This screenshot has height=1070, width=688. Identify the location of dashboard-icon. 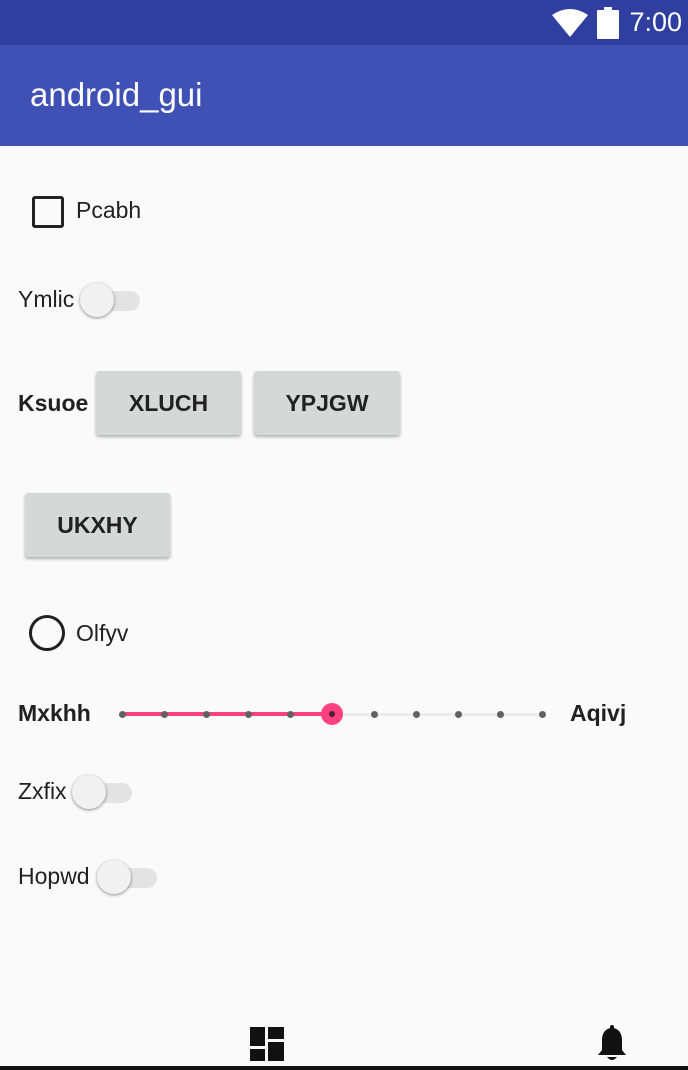
(267, 1044).